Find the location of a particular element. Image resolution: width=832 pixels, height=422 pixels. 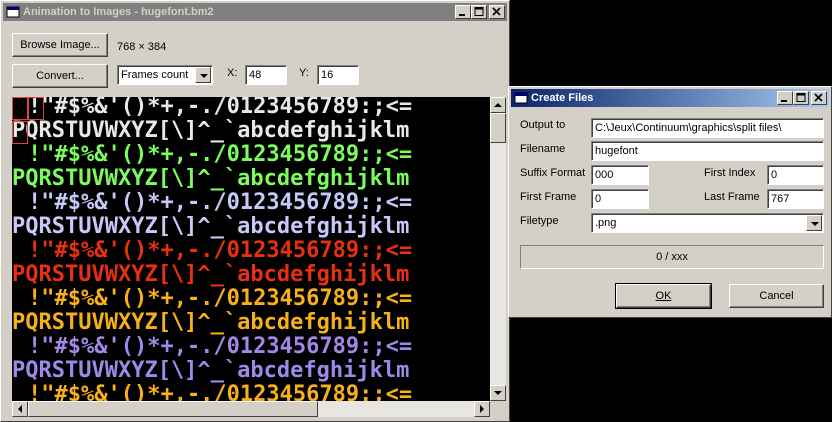

y-input: 16 is located at coordinates (338, 75).